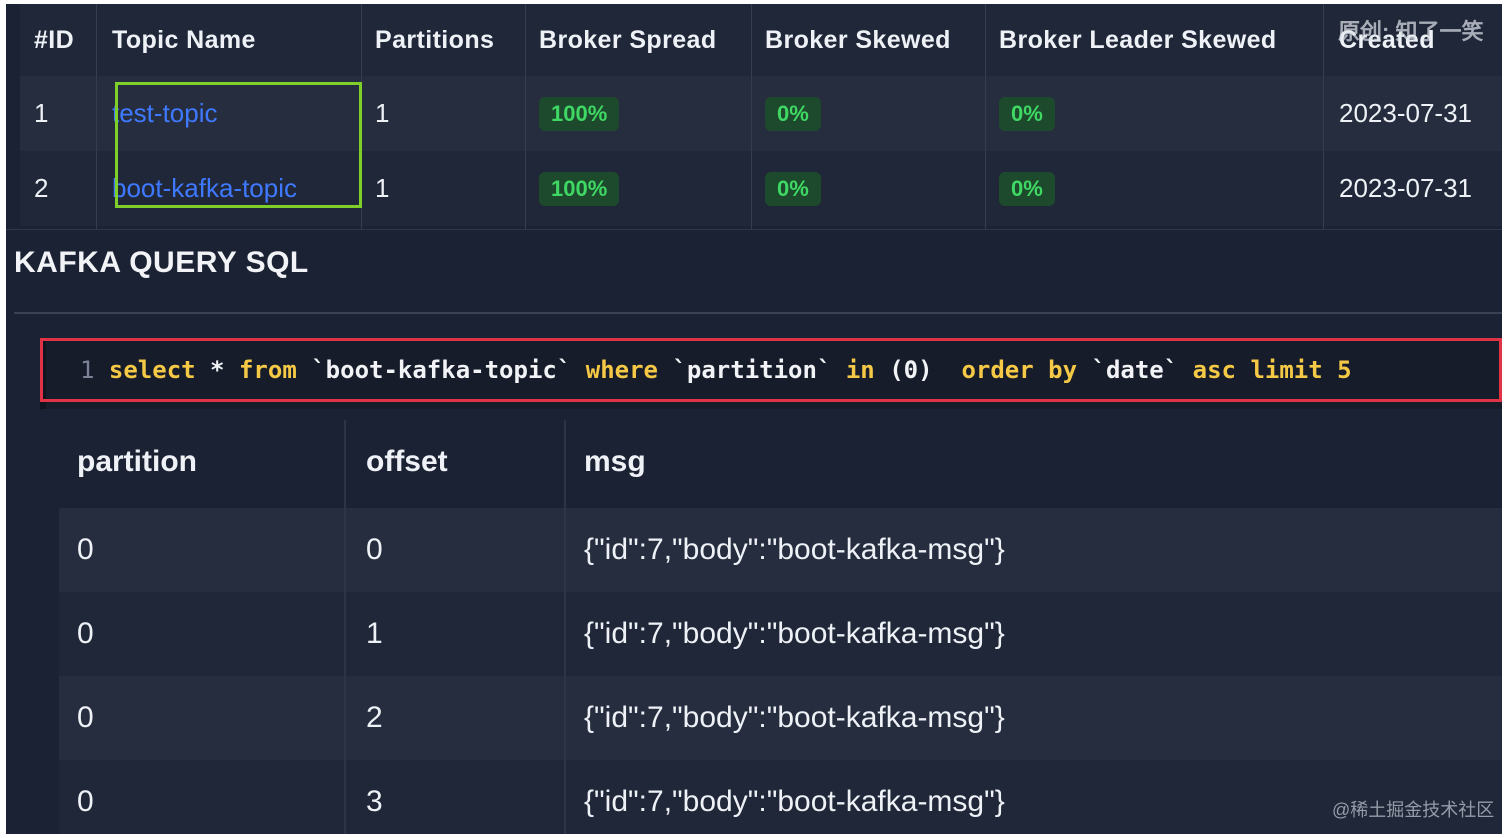 The height and width of the screenshot is (838, 1512). I want to click on column-header-topic-name: Topic Name, so click(228, 40).